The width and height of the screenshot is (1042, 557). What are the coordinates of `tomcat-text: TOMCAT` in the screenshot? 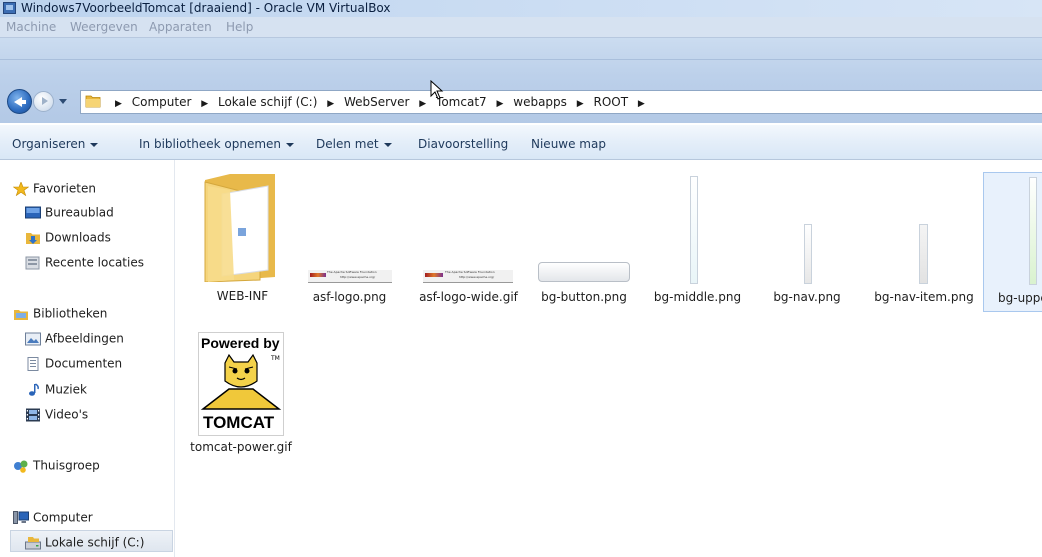 It's located at (239, 422).